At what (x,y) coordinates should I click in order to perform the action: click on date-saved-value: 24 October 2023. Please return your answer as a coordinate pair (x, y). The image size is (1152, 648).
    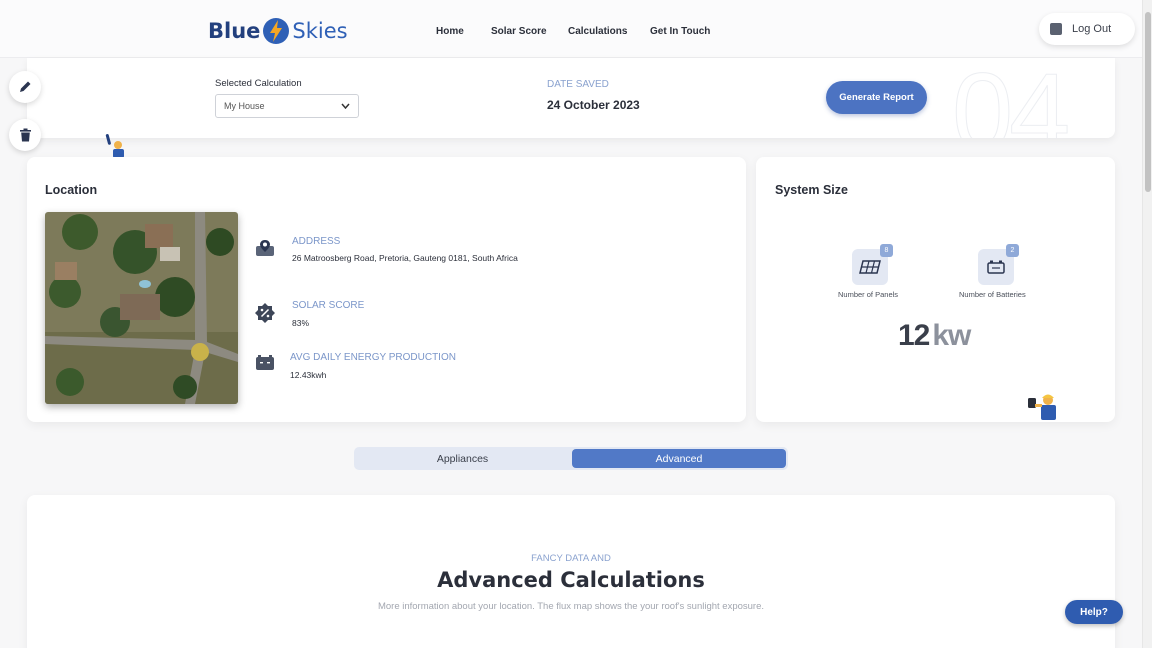
    Looking at the image, I should click on (593, 105).